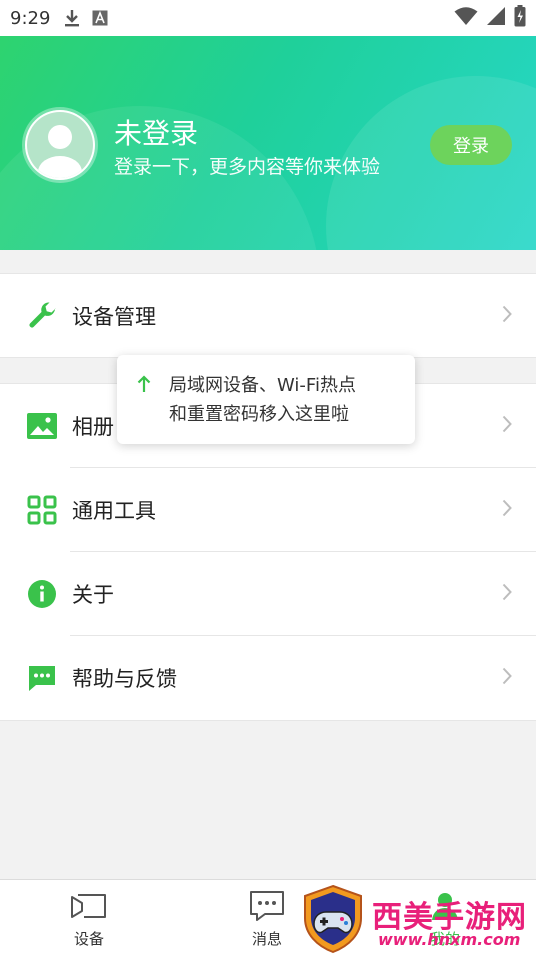 The image size is (536, 954). I want to click on menu-item-label: 帮助与反馈, so click(124, 679).